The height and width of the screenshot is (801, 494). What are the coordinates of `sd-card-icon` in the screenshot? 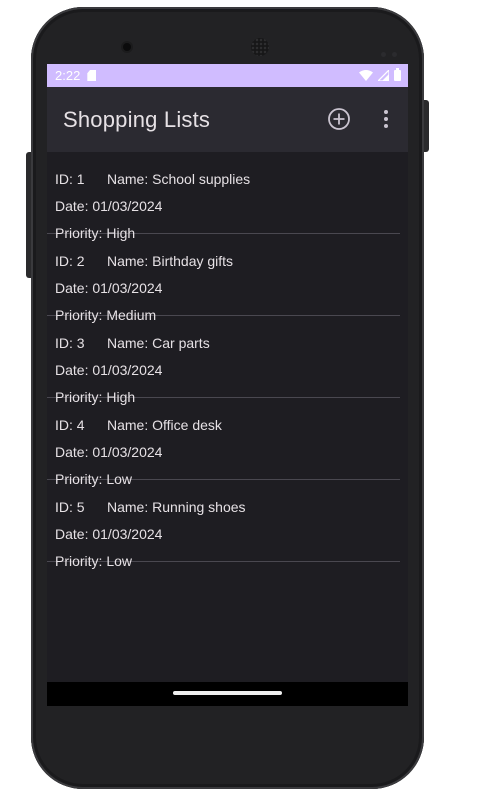 It's located at (92, 75).